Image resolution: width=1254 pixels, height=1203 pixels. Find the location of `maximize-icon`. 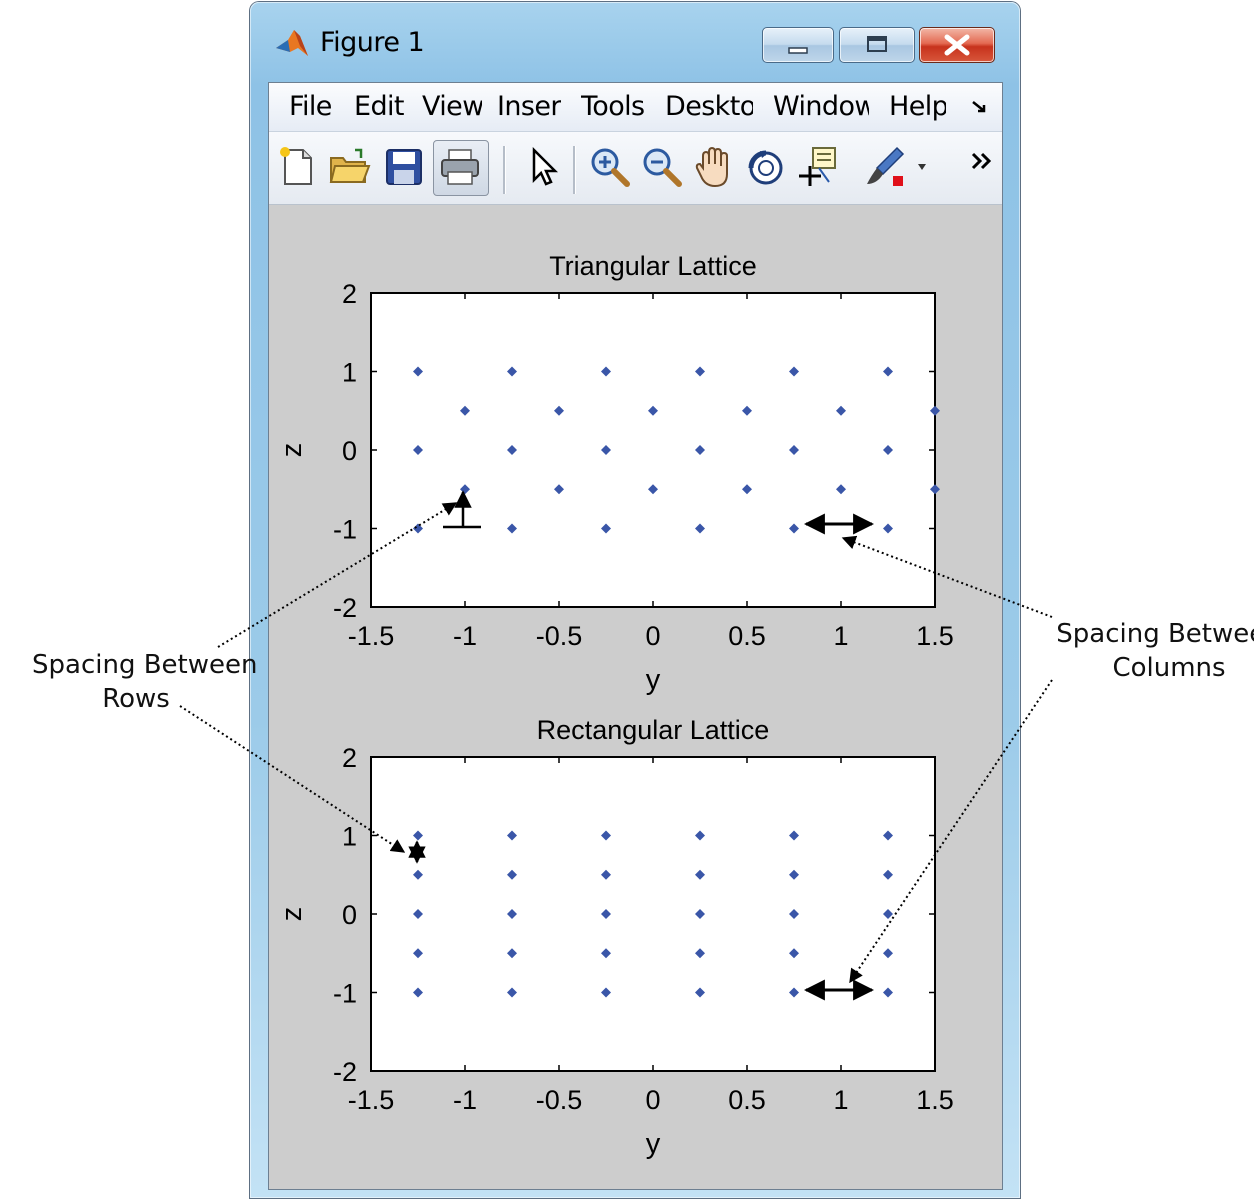

maximize-icon is located at coordinates (877, 44).